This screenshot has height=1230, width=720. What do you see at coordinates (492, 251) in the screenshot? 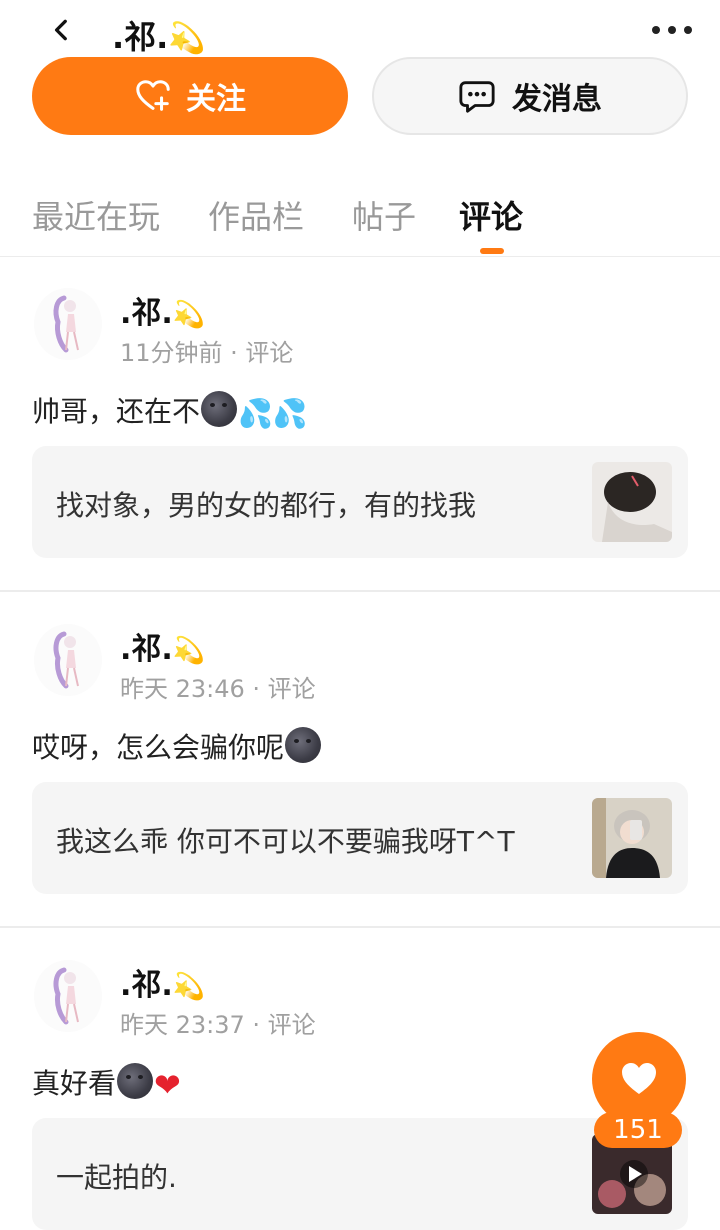
I see `active-tab-indicator` at bounding box center [492, 251].